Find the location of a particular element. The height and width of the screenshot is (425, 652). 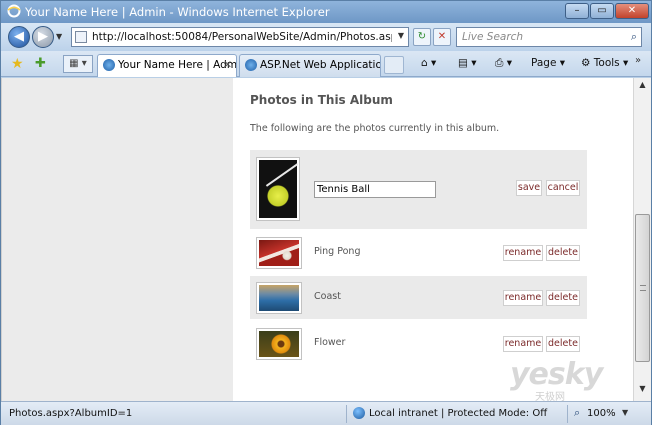

globe-icon is located at coordinates (359, 413).